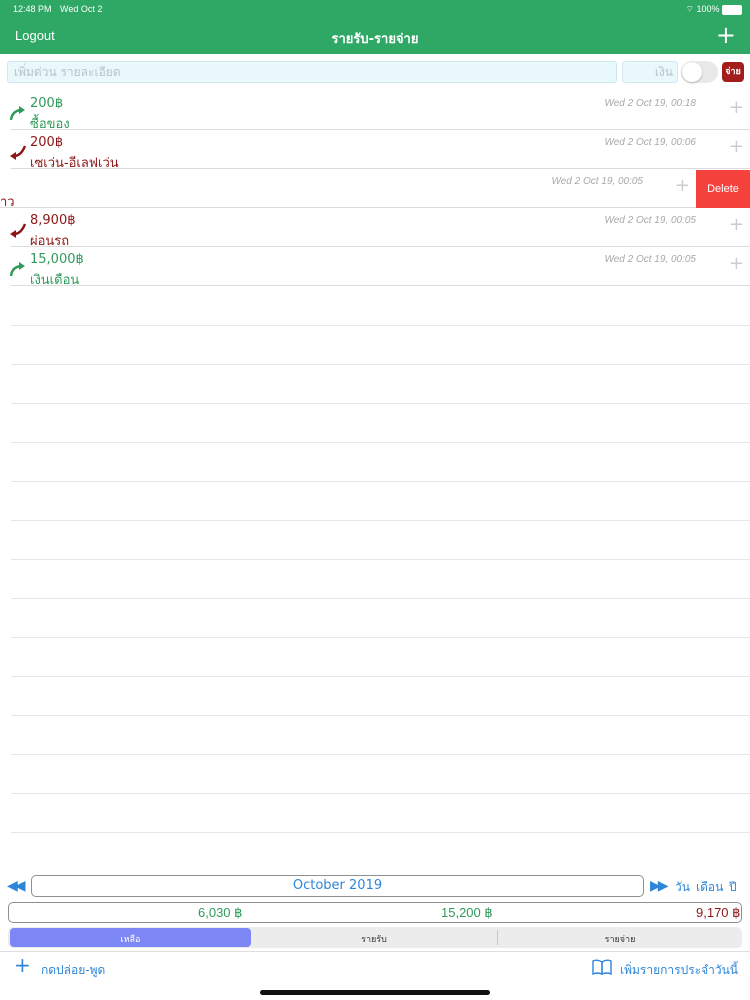  Describe the element at coordinates (732, 9) in the screenshot. I see `battery-icon` at that location.